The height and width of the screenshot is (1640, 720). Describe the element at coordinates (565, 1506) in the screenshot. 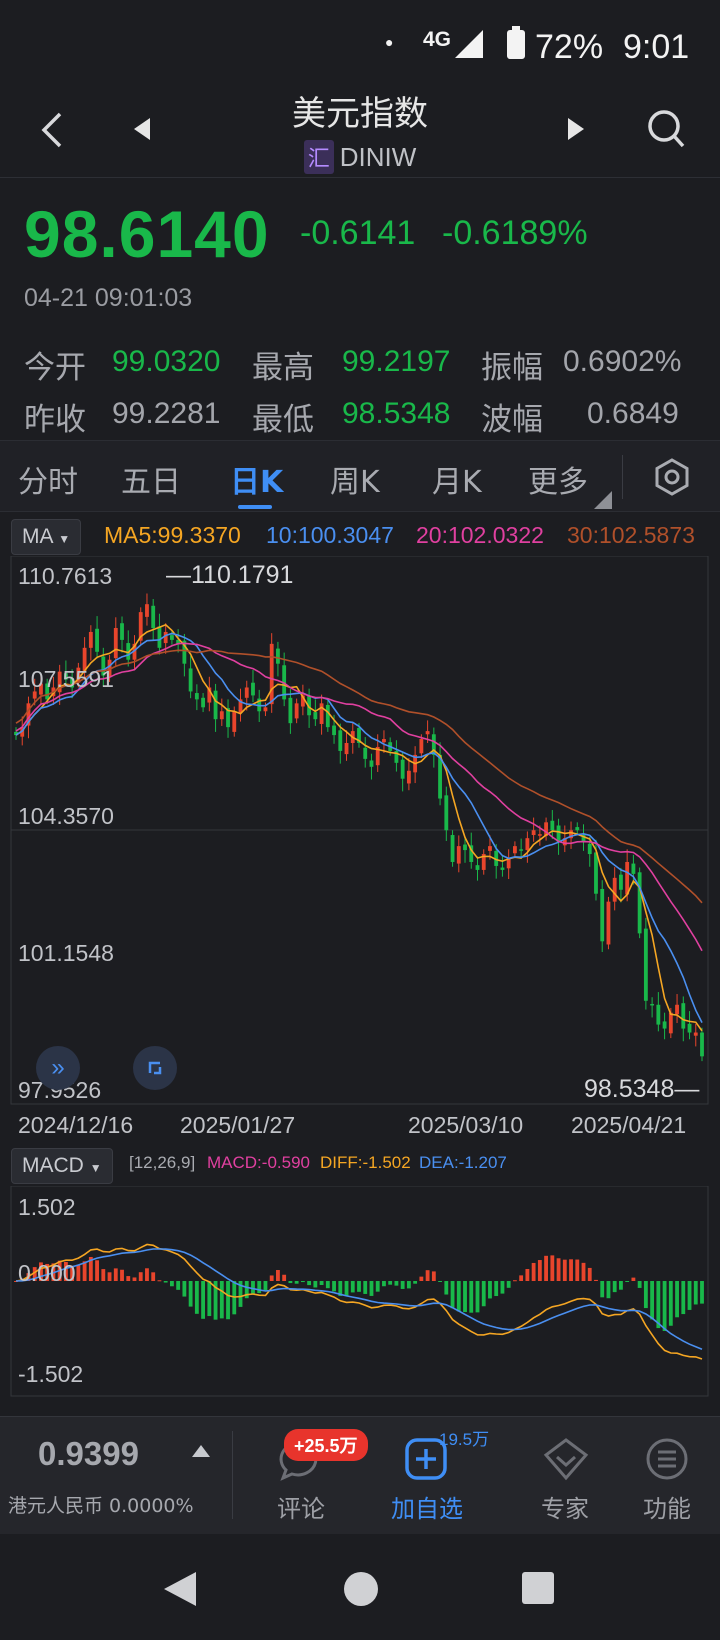

I see `expert-label: 专家` at that location.